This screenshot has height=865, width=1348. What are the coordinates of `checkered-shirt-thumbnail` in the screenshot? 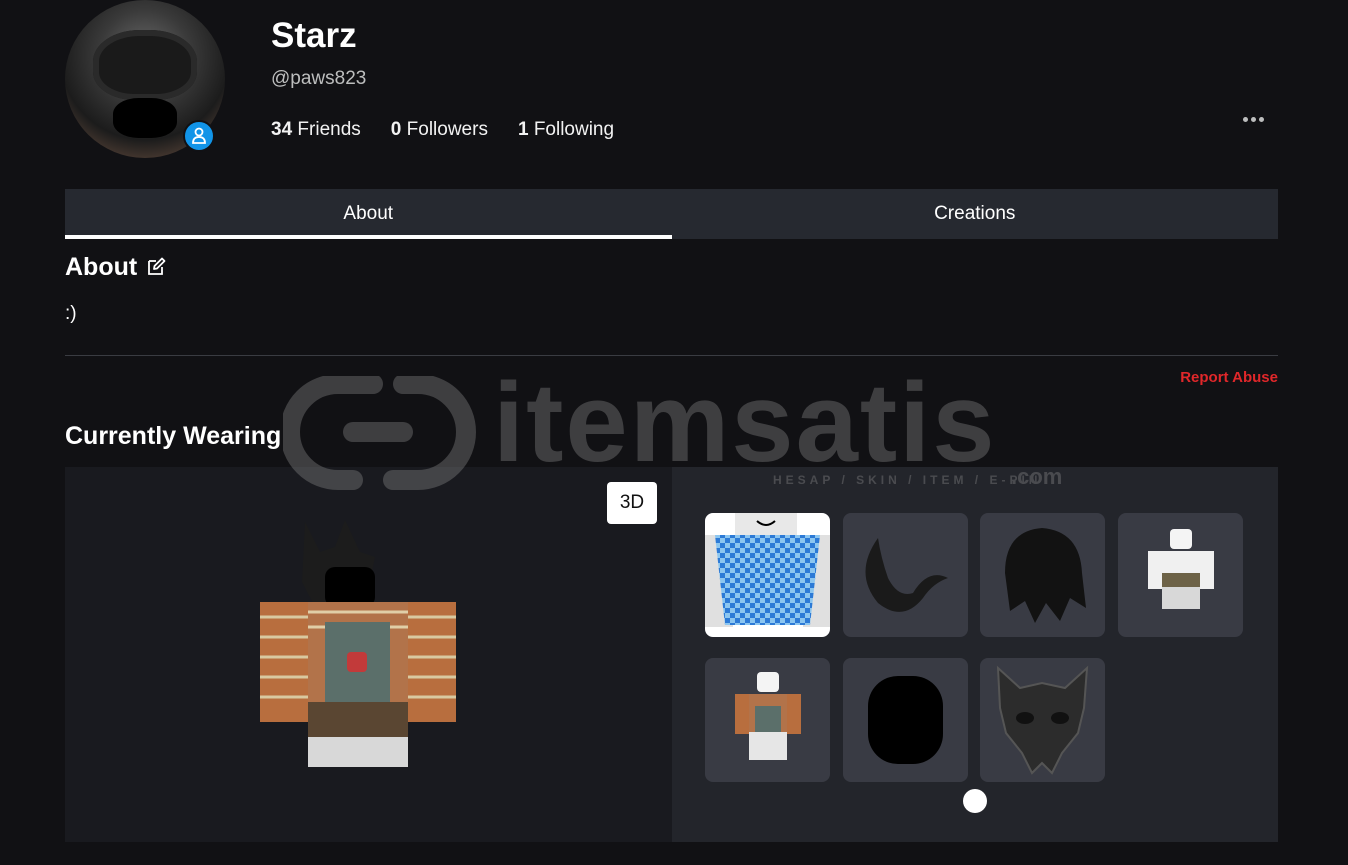 It's located at (767, 575).